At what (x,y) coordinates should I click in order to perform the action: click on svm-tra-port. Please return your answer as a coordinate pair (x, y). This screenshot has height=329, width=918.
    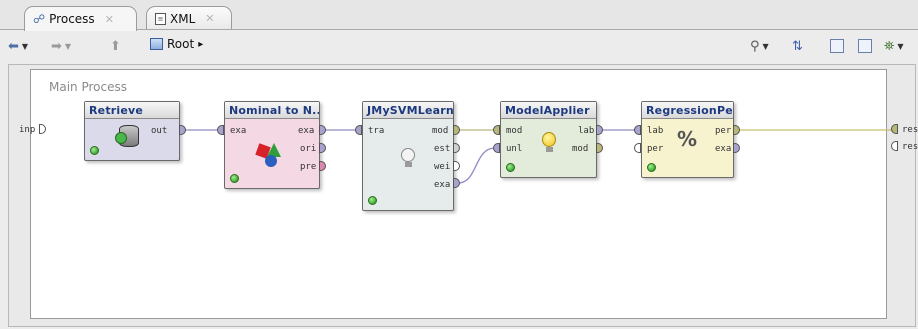
    Looking at the image, I should click on (358, 130).